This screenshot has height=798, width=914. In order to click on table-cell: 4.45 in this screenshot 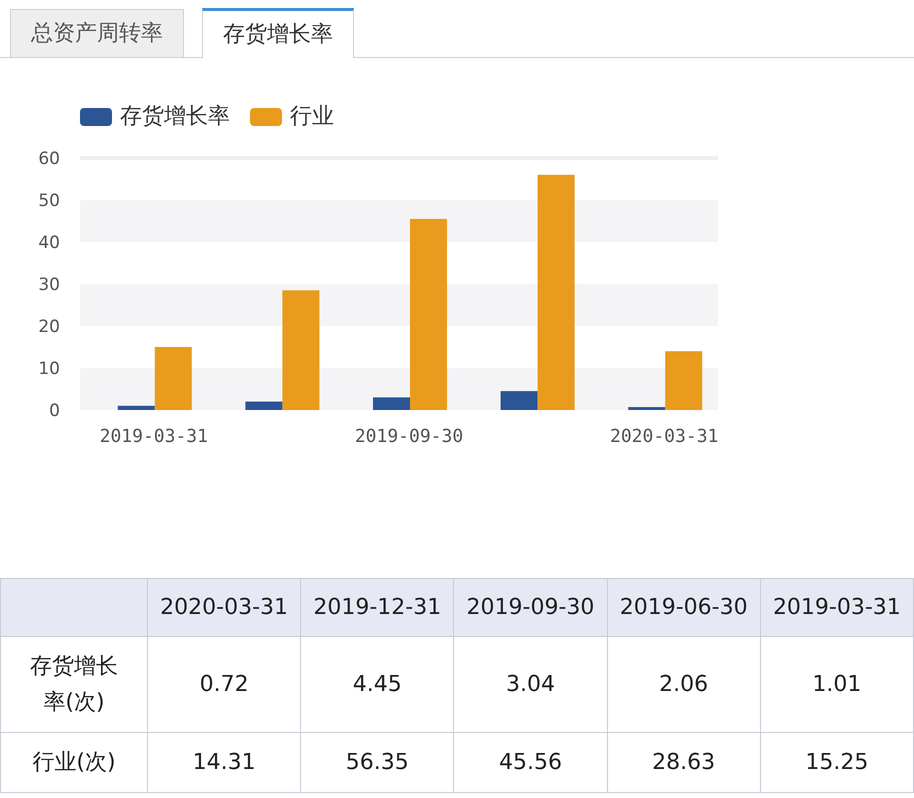, I will do `click(377, 684)`.